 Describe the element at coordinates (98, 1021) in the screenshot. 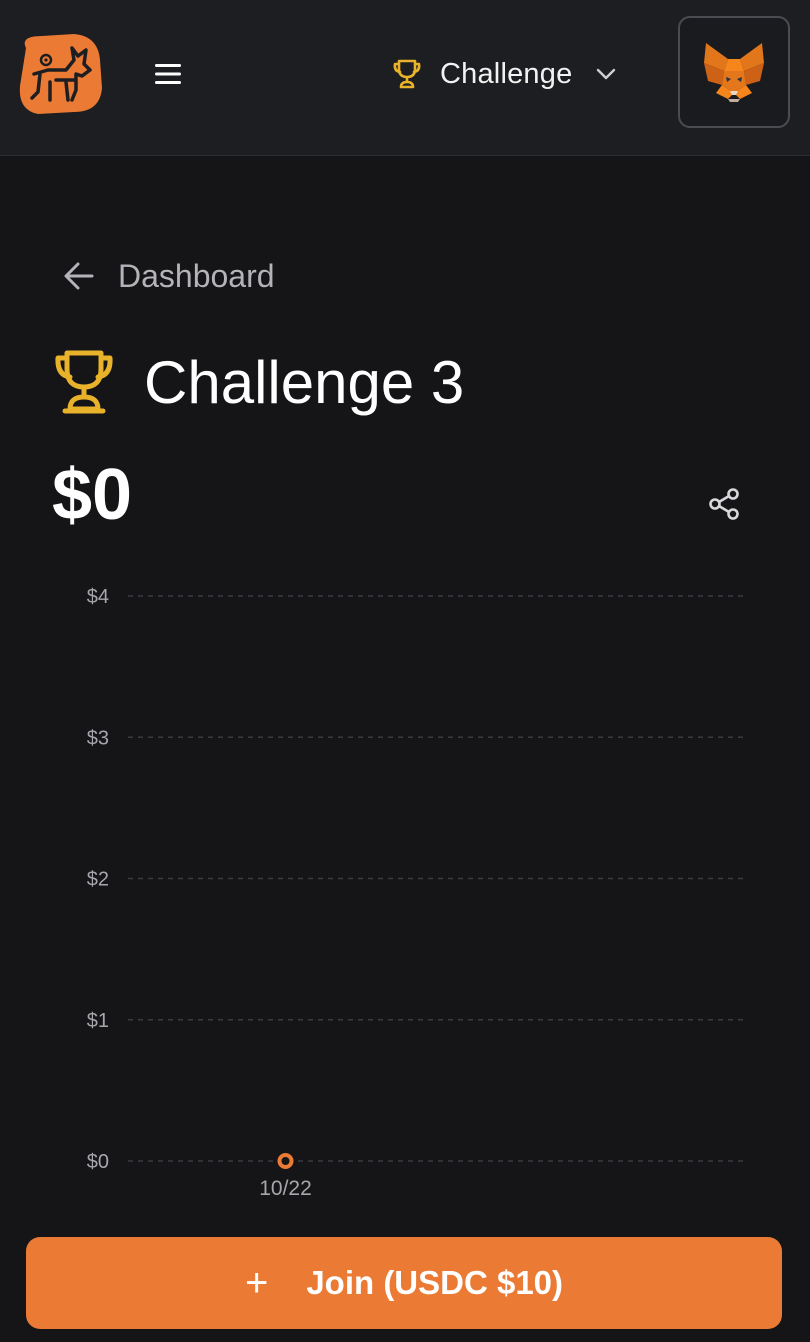

I see `y-tick-label: $1` at that location.